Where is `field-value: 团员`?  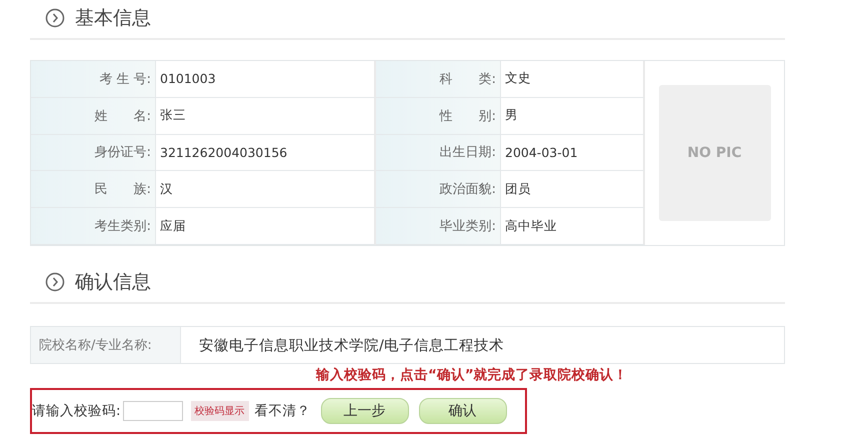
field-value: 团员 is located at coordinates (573, 189).